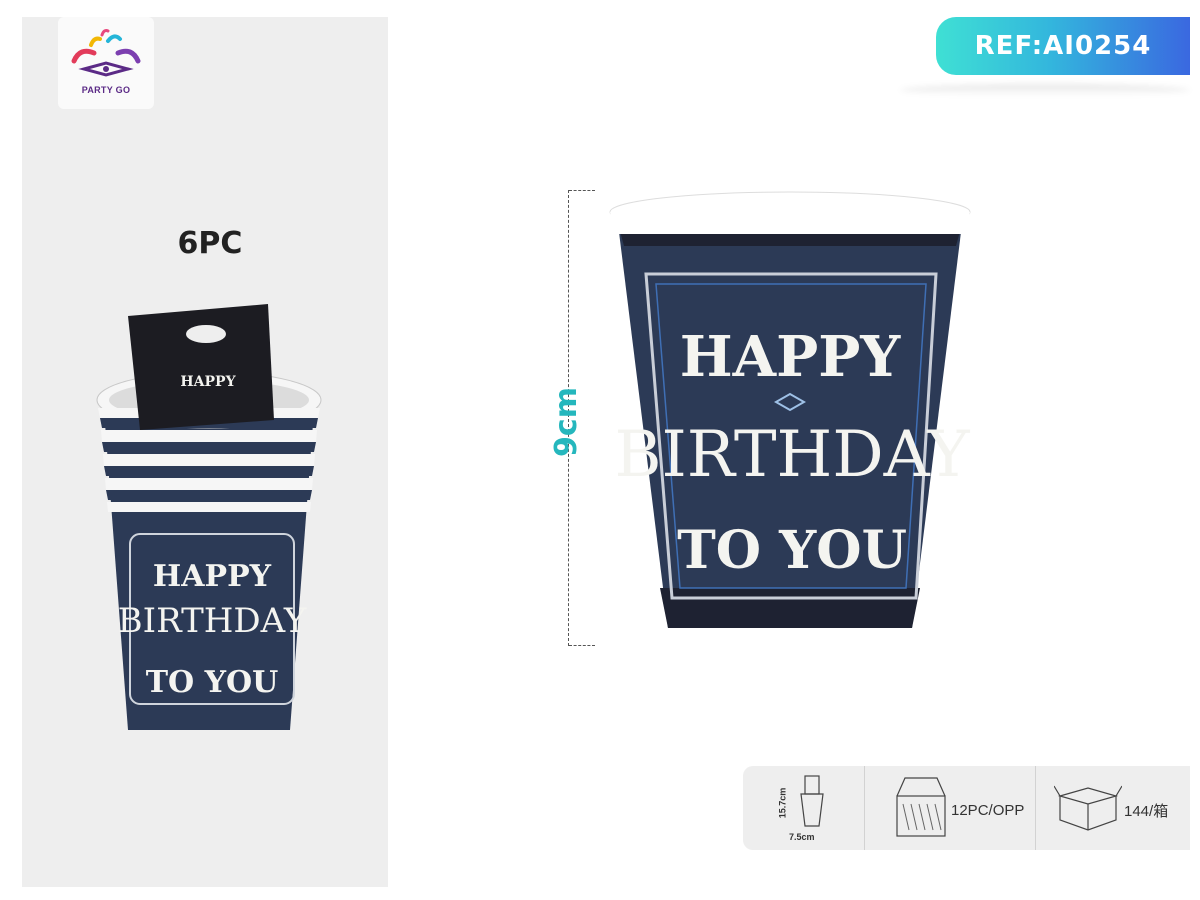 The height and width of the screenshot is (900, 1200). I want to click on display-box-icon, so click(921, 807).